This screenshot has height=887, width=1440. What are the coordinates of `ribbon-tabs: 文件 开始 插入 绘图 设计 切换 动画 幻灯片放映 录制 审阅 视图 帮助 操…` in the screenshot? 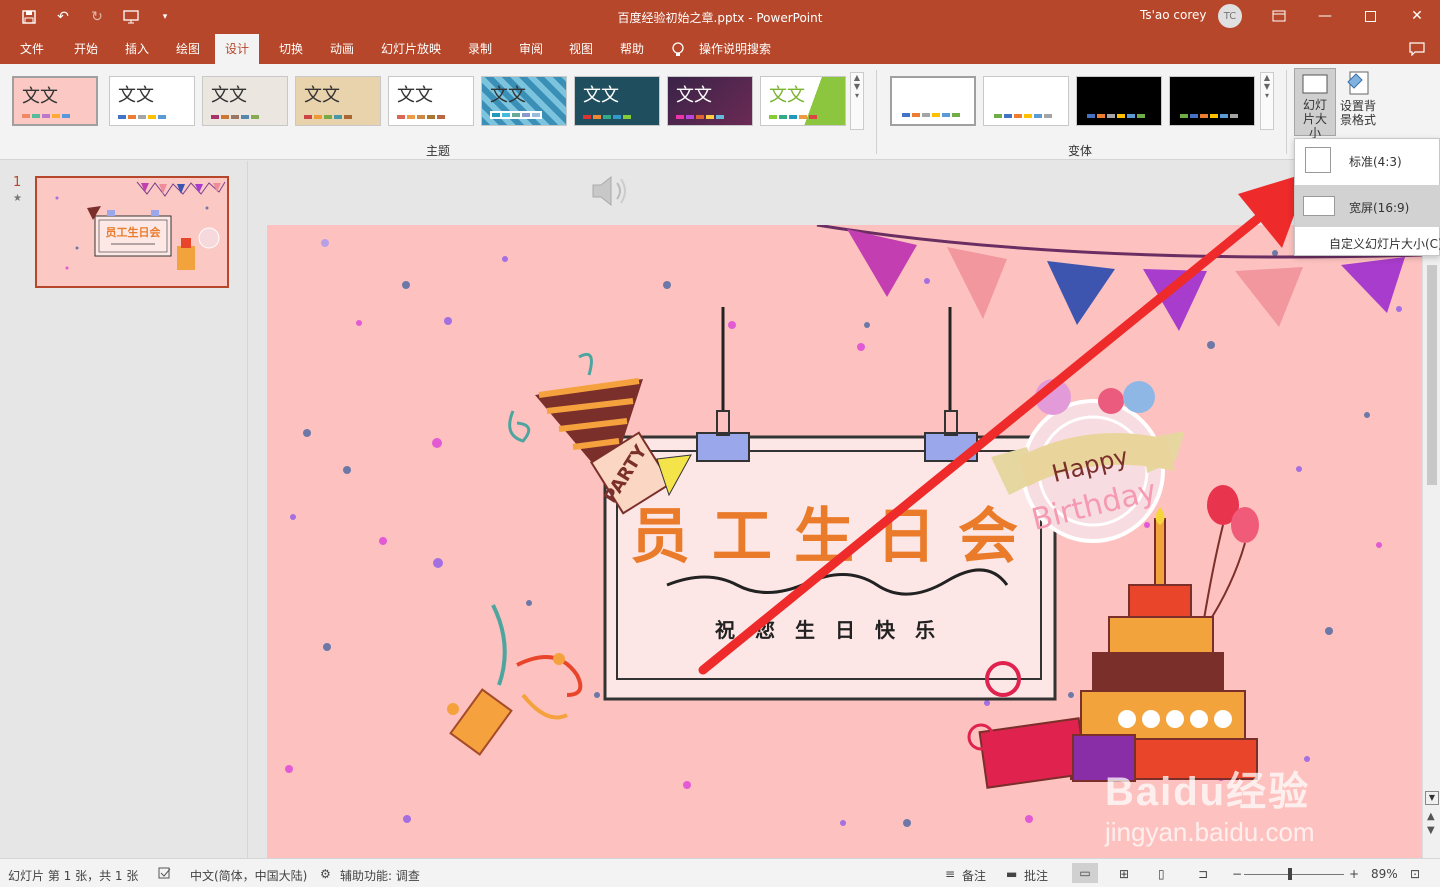 It's located at (720, 49).